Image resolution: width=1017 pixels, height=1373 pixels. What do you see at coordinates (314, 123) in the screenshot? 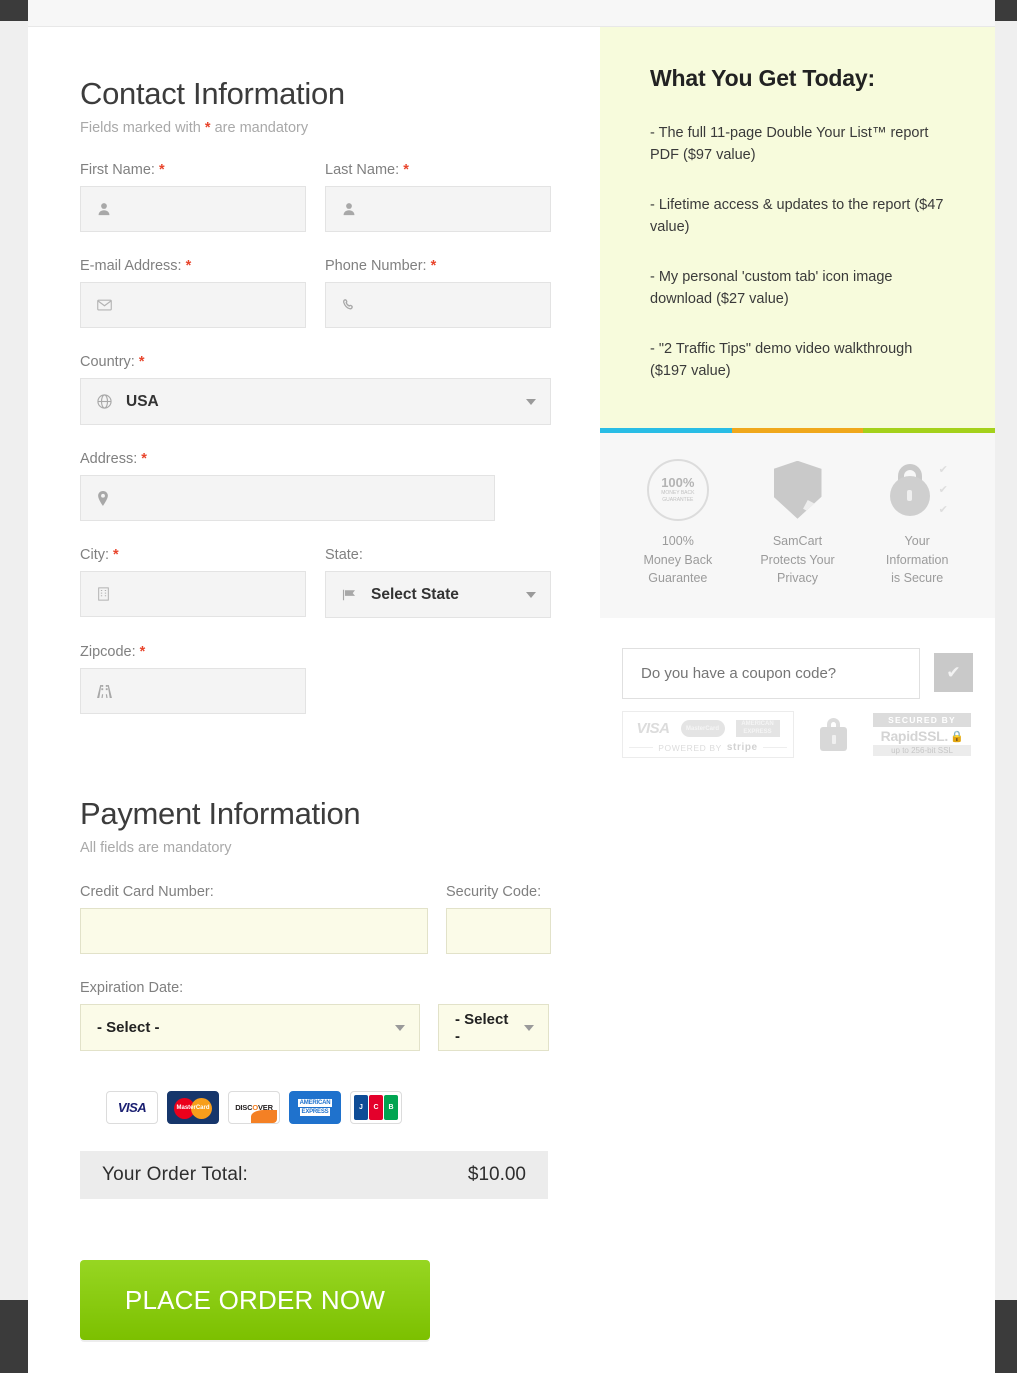
I see `contact-section-subtitle: Fields marked with * are mandatory` at bounding box center [314, 123].